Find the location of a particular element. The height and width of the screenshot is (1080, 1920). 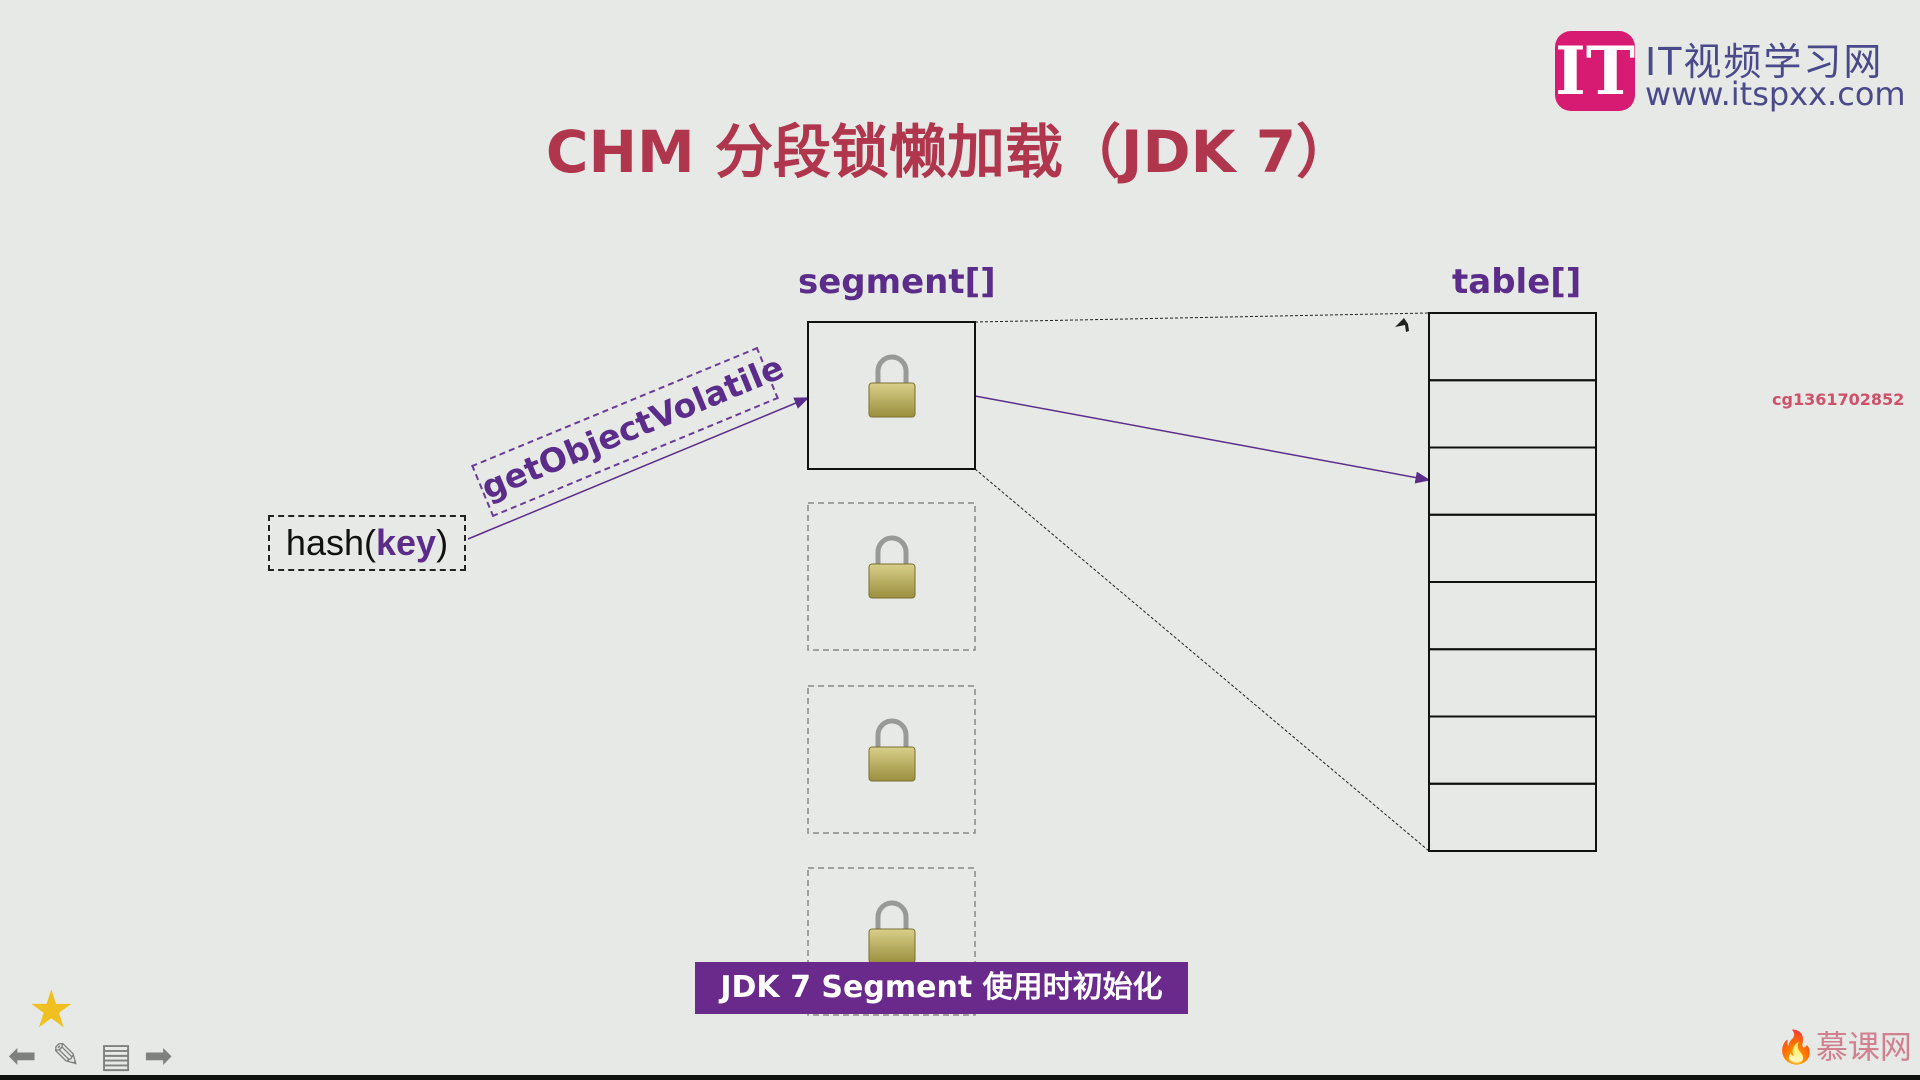

site-watermark-text: 慕课网 is located at coordinates (1863, 1047).